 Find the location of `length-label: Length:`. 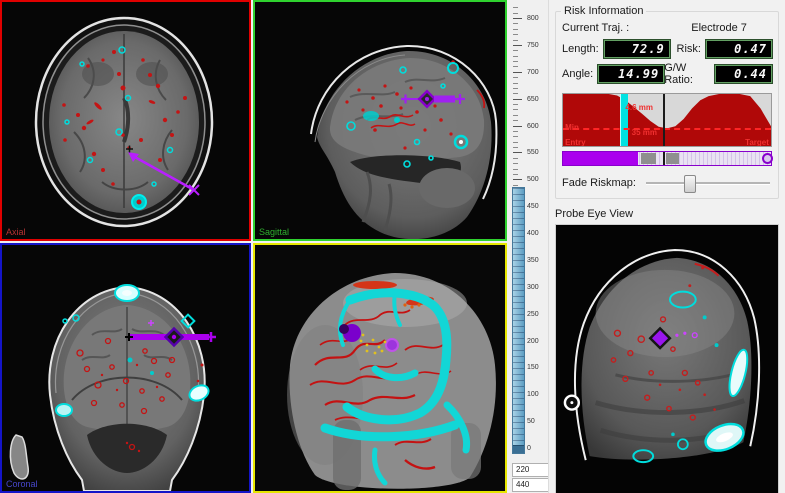

length-label: Length: is located at coordinates (580, 49).